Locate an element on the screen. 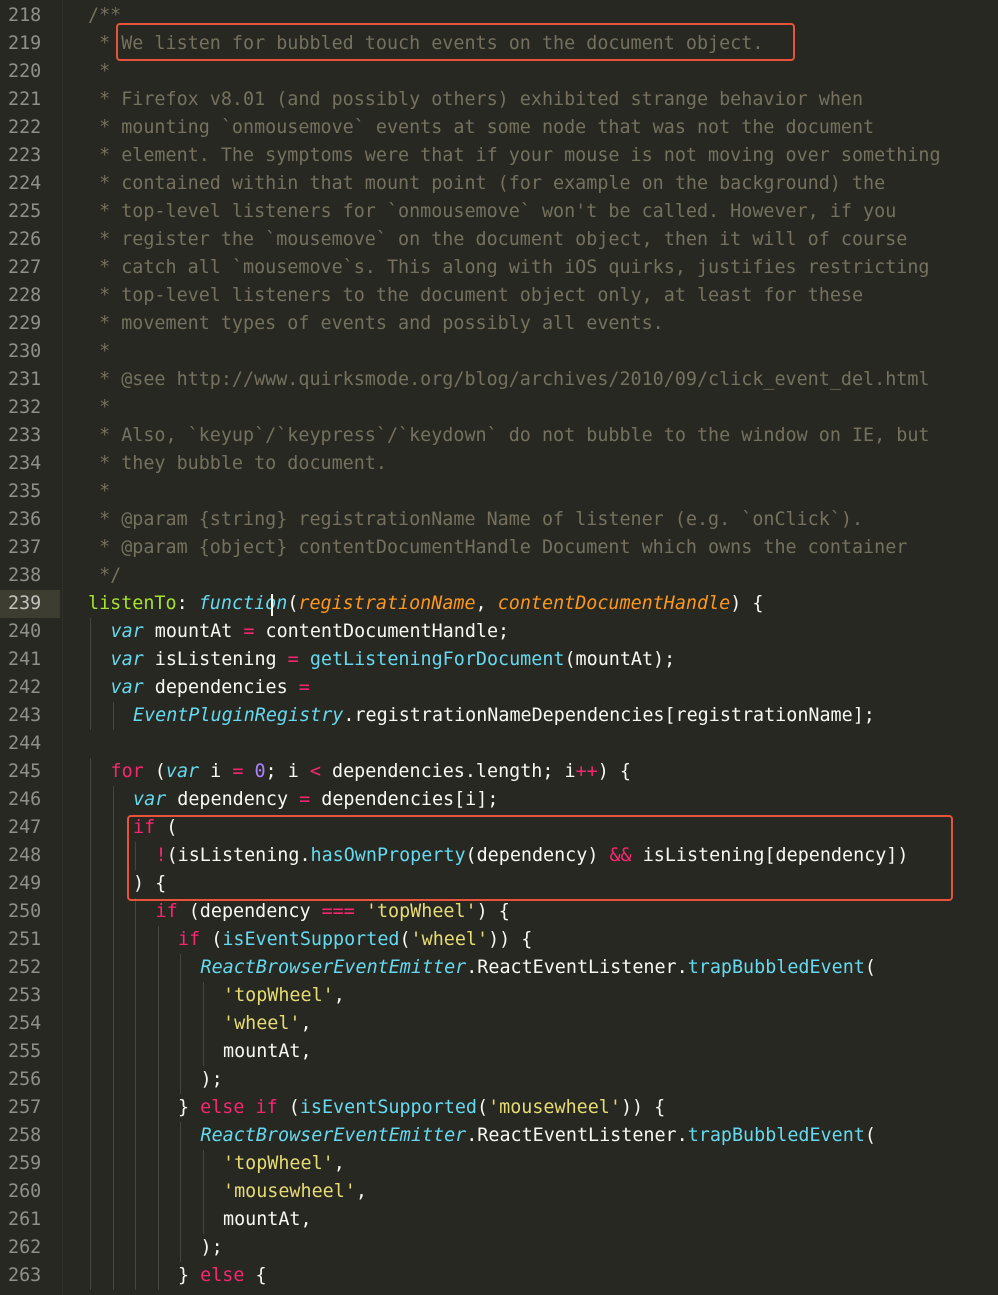  code-token: { is located at coordinates (255, 1275).